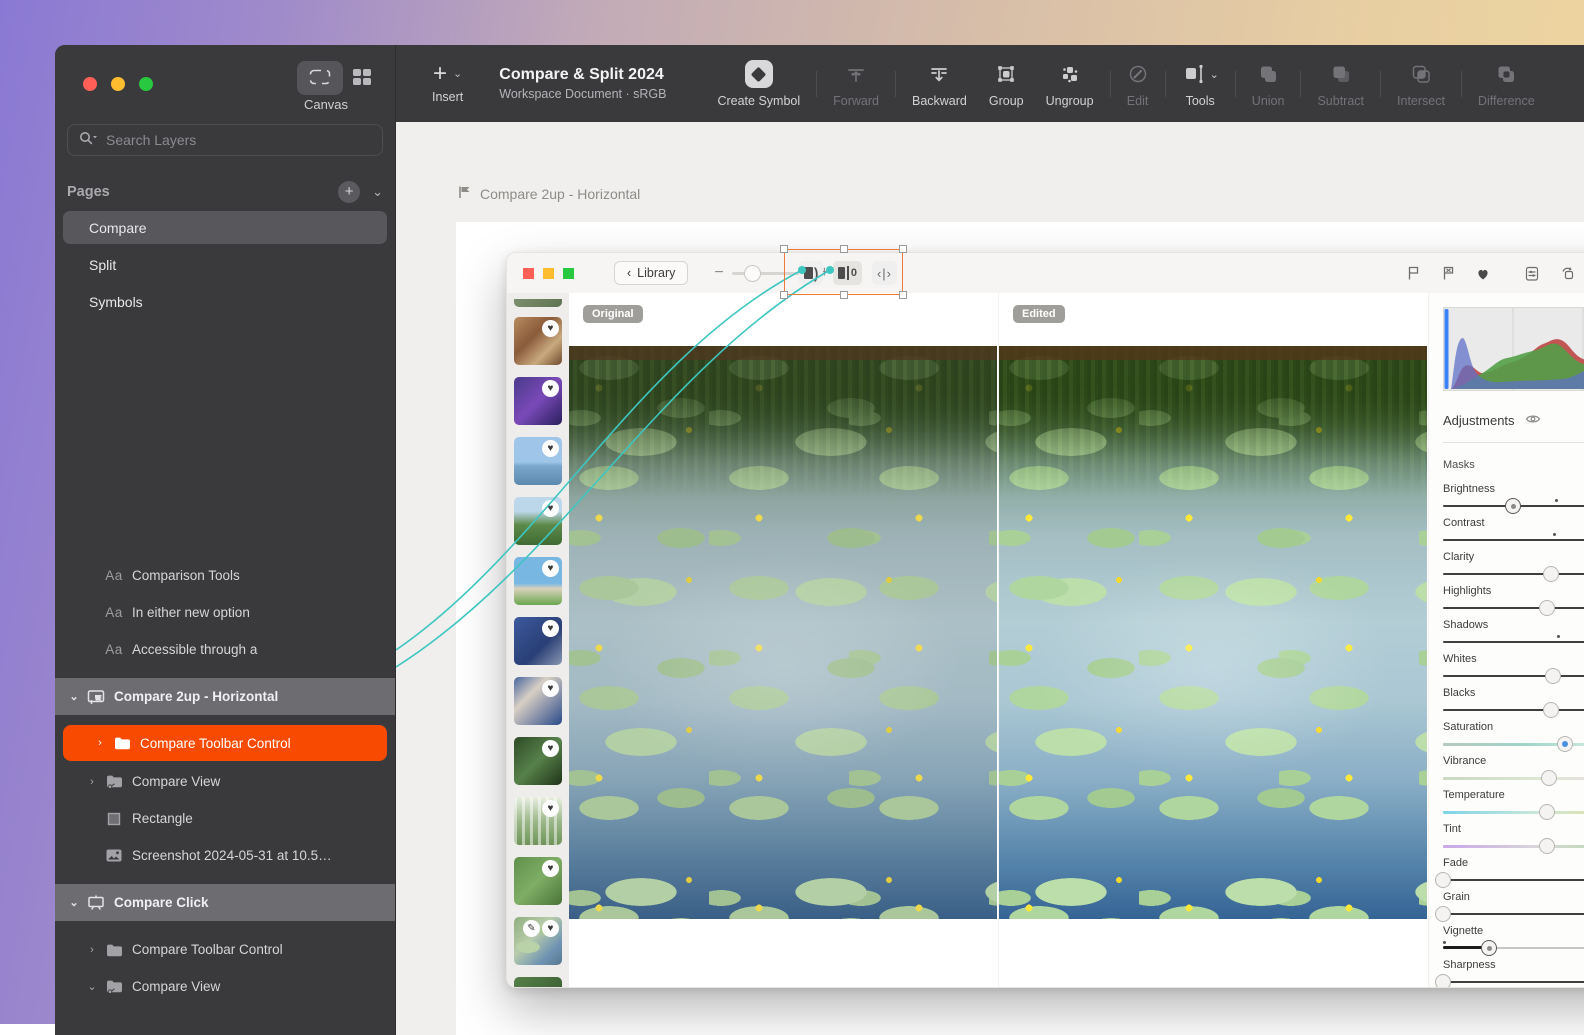 The height and width of the screenshot is (1035, 1584). I want to click on thumbnail-person-green: ♥, so click(538, 761).